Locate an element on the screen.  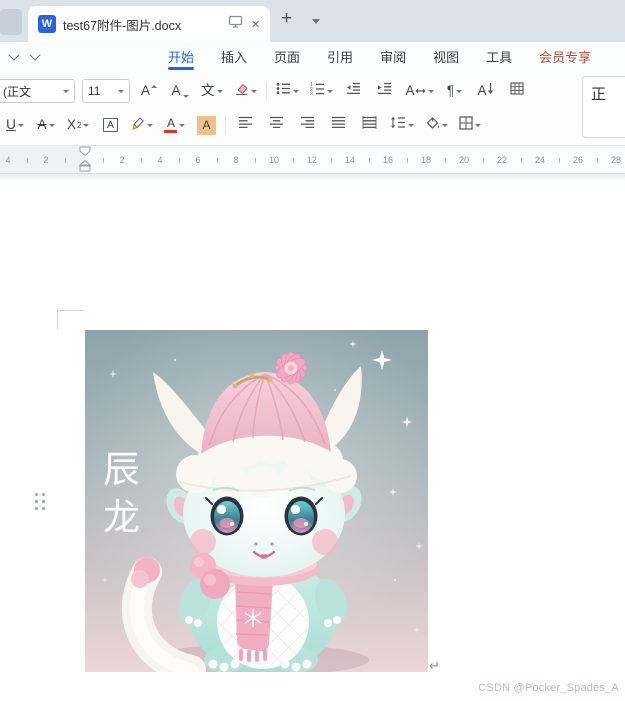
text-tool-button: 文 is located at coordinates (212, 91).